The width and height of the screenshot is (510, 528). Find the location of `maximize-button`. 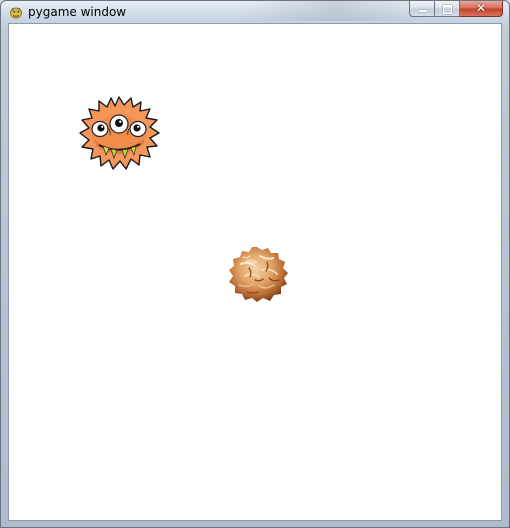

maximize-button is located at coordinates (447, 9).